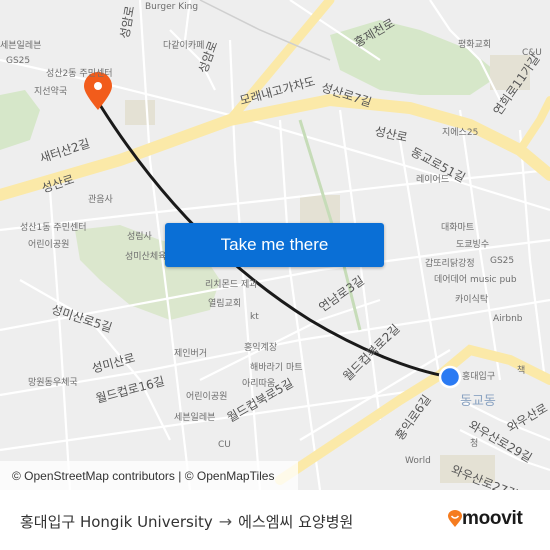  Describe the element at coordinates (261, 348) in the screenshot. I see `poi-label: 홍익계장` at that location.